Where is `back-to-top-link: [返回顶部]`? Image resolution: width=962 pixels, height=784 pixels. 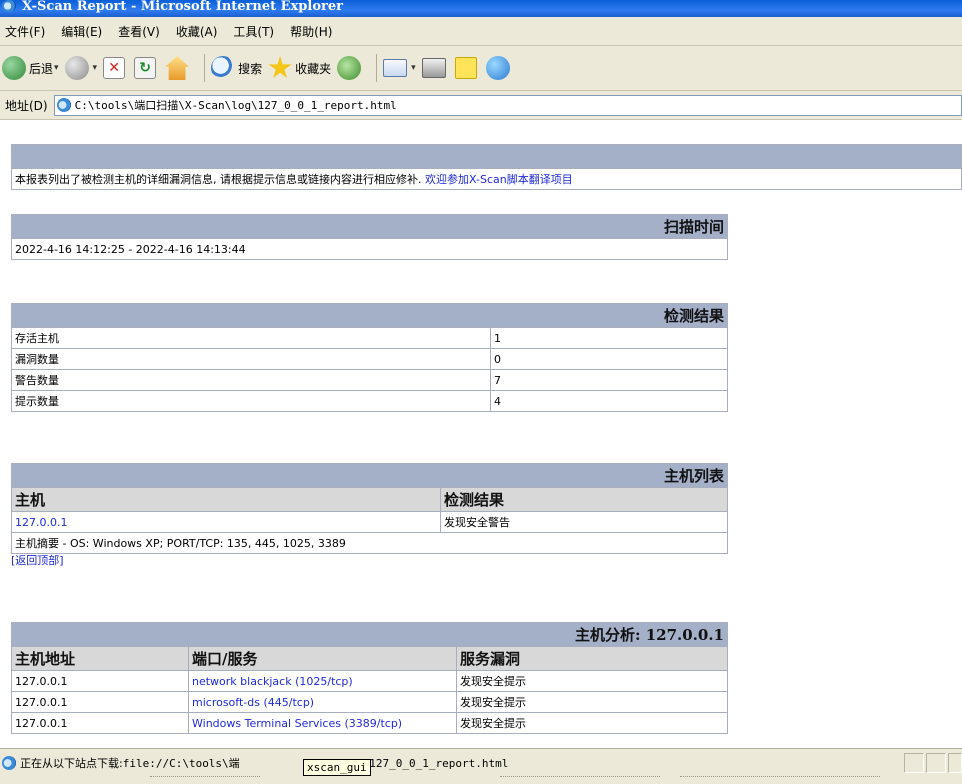
back-to-top-link: [返回顶部] is located at coordinates (369, 561).